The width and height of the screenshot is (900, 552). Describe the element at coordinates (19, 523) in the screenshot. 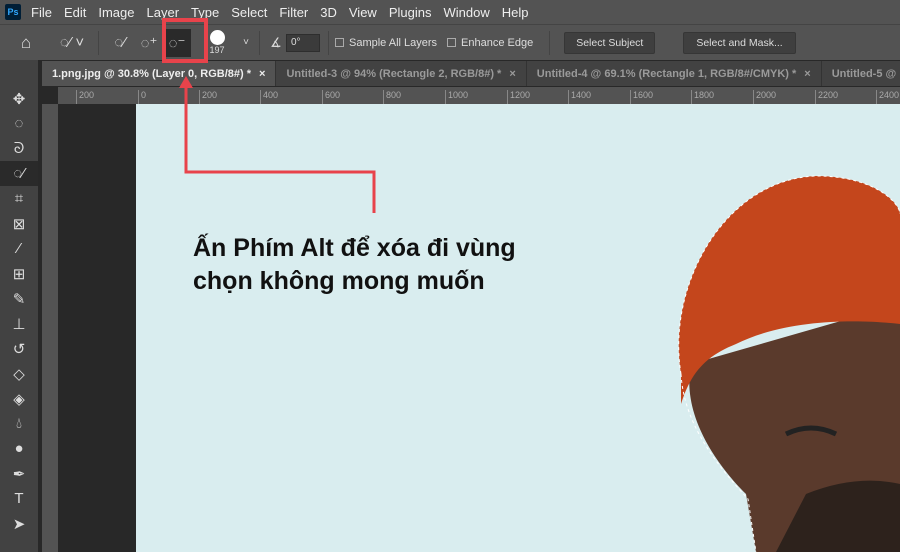

I see `path-selection-tool-icon: ➤` at that location.